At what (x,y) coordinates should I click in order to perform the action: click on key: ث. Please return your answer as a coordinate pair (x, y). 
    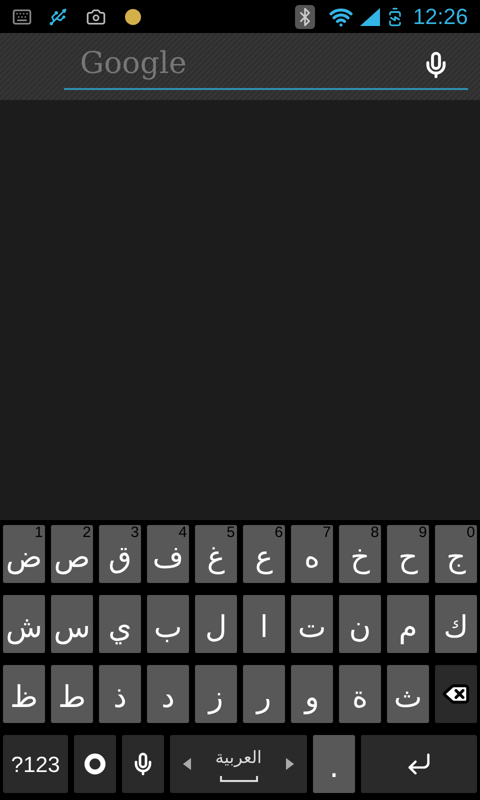
    Looking at the image, I should click on (408, 694).